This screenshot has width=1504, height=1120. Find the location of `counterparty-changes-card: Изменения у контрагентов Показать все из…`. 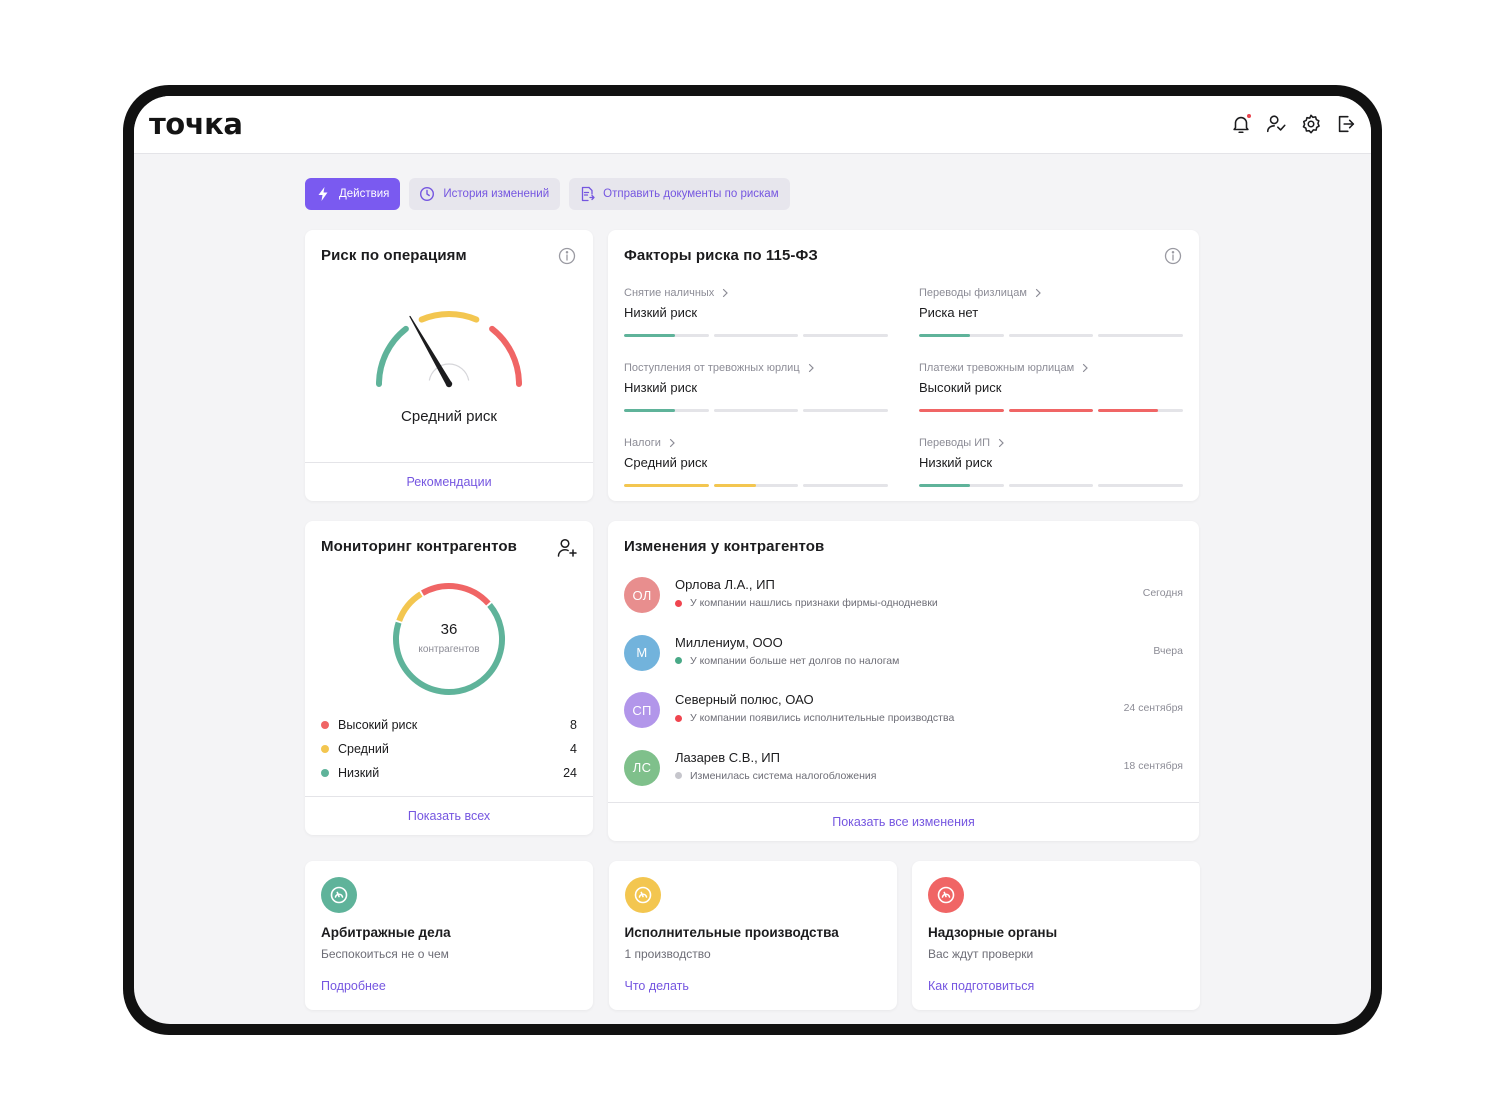

counterparty-changes-card: Изменения у контрагентов Показать все из… is located at coordinates (903, 681).